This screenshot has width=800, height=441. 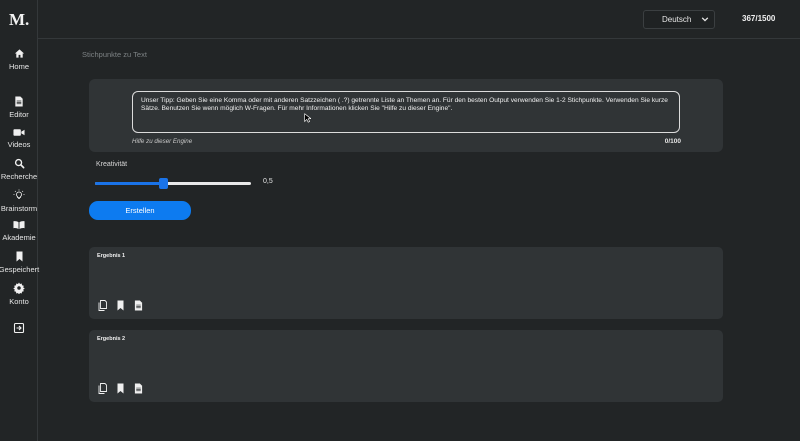 What do you see at coordinates (19, 194) in the screenshot?
I see `lightbulb-icon` at bounding box center [19, 194].